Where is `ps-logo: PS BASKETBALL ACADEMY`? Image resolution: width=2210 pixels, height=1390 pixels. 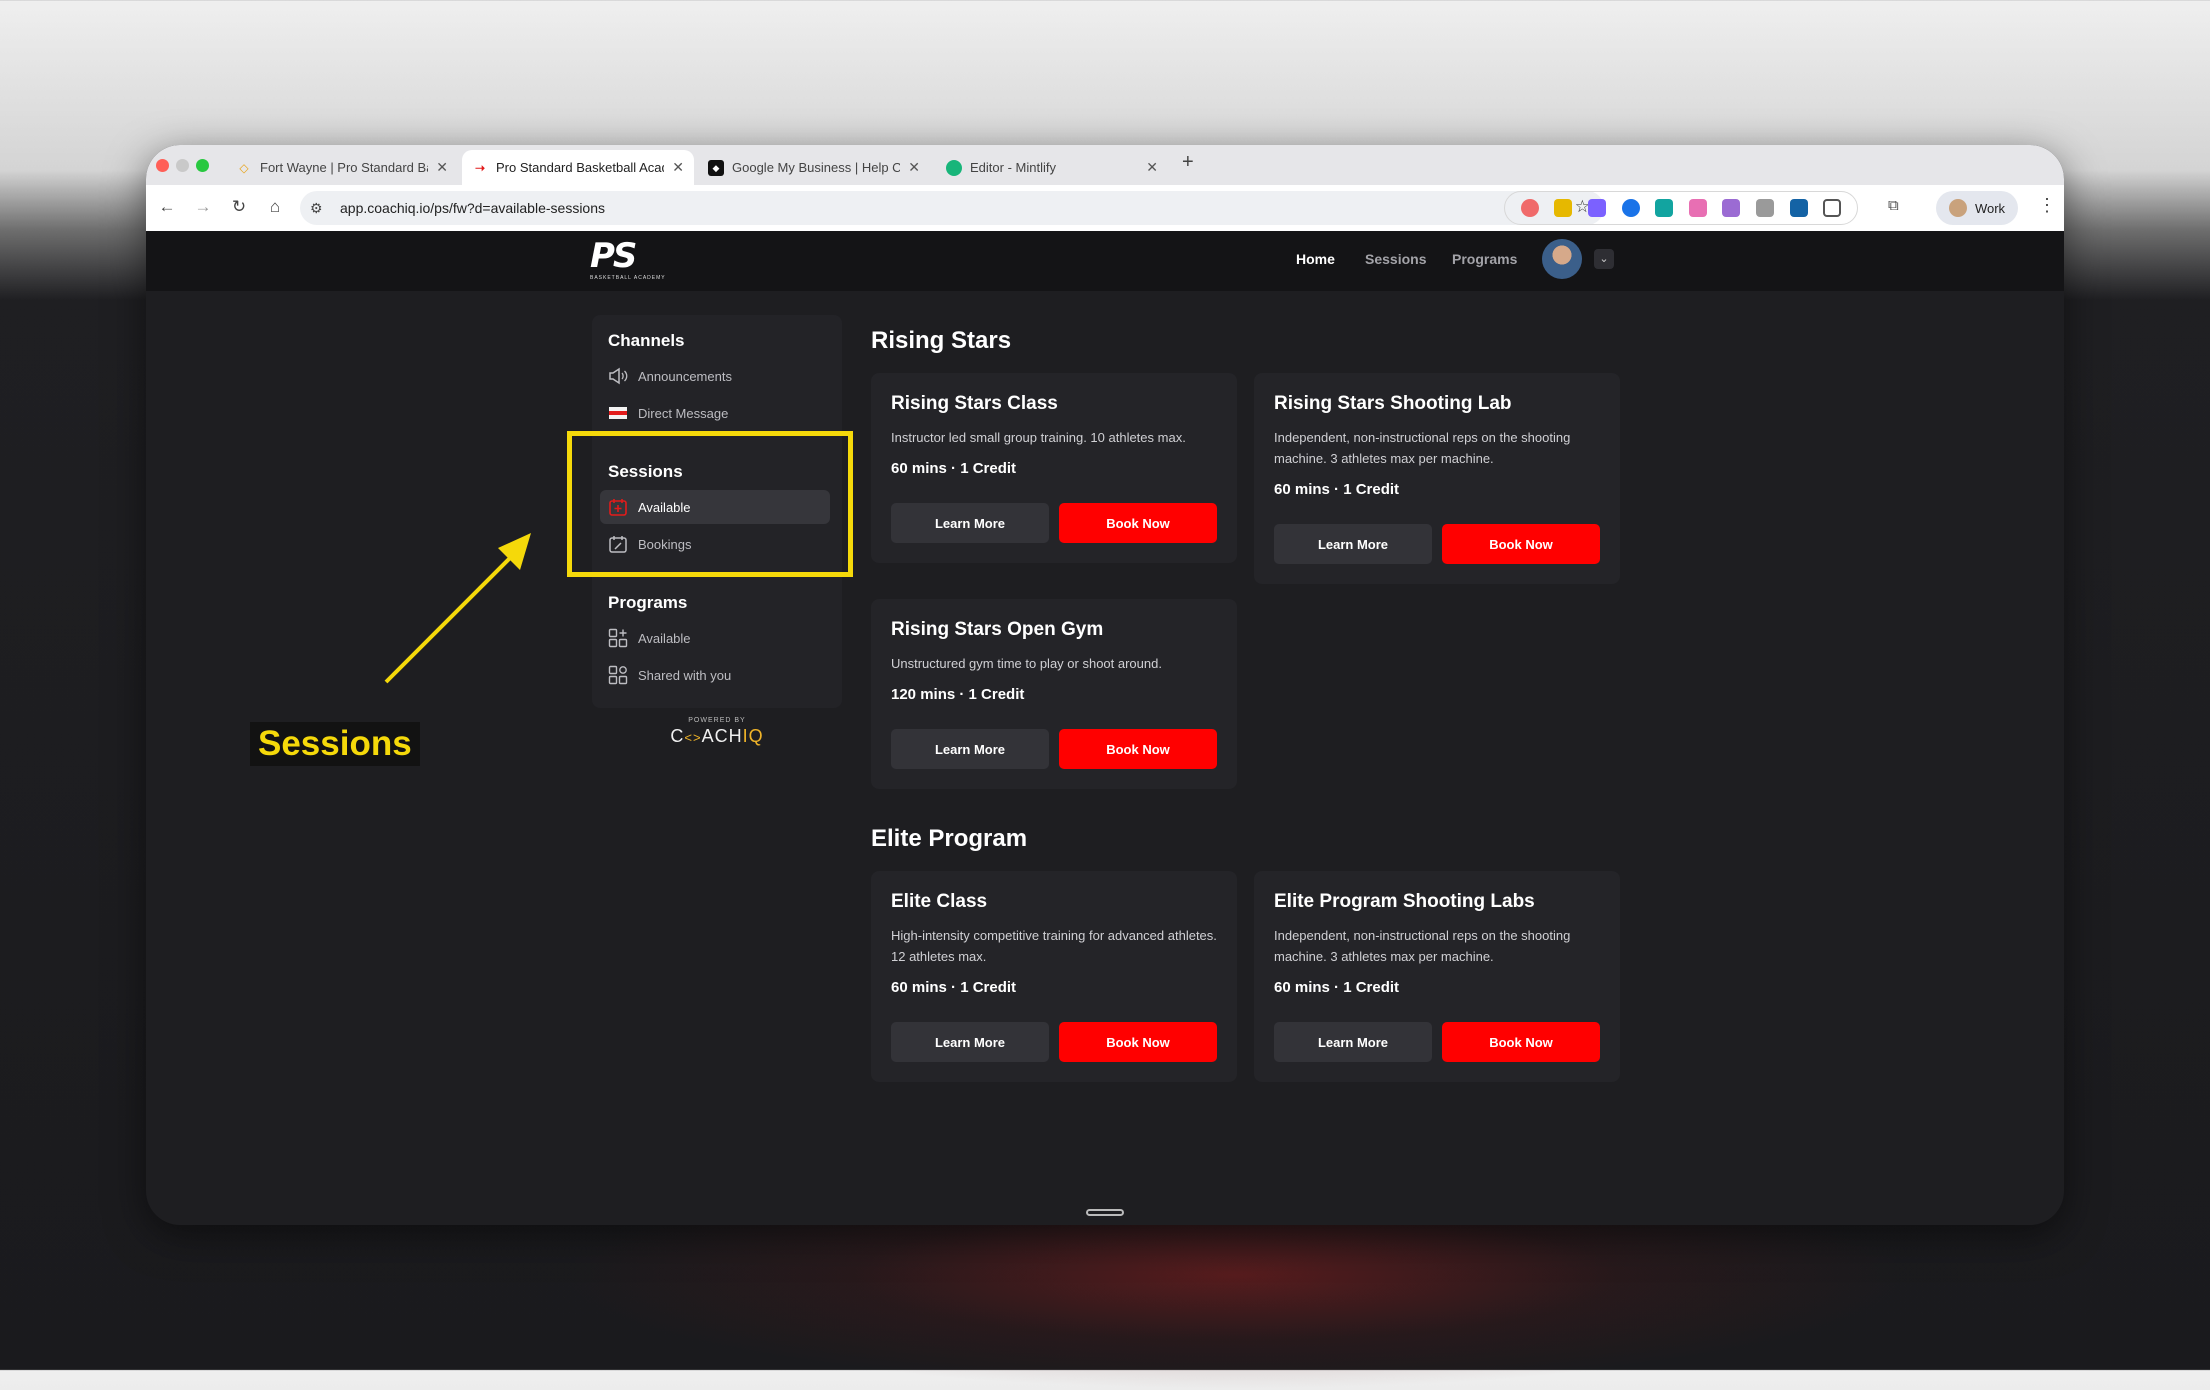
ps-logo: PS BASKETBALL ACADEMY is located at coordinates (630, 260).